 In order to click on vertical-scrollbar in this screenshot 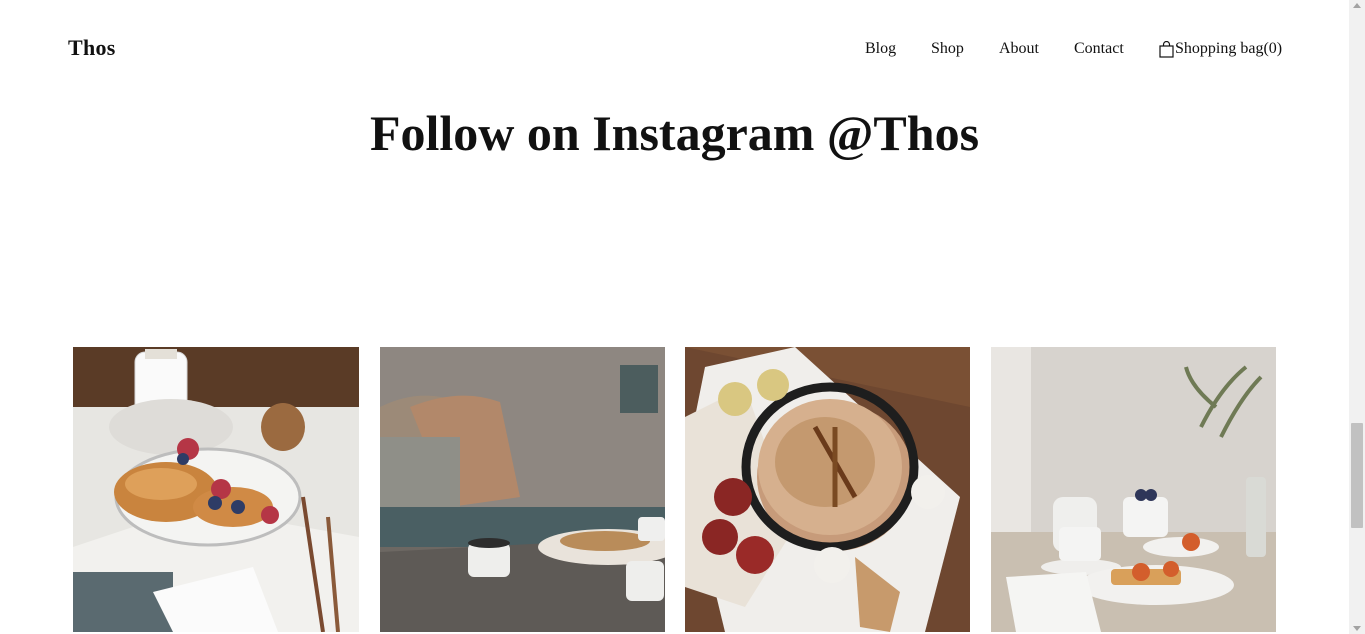, I will do `click(1357, 317)`.